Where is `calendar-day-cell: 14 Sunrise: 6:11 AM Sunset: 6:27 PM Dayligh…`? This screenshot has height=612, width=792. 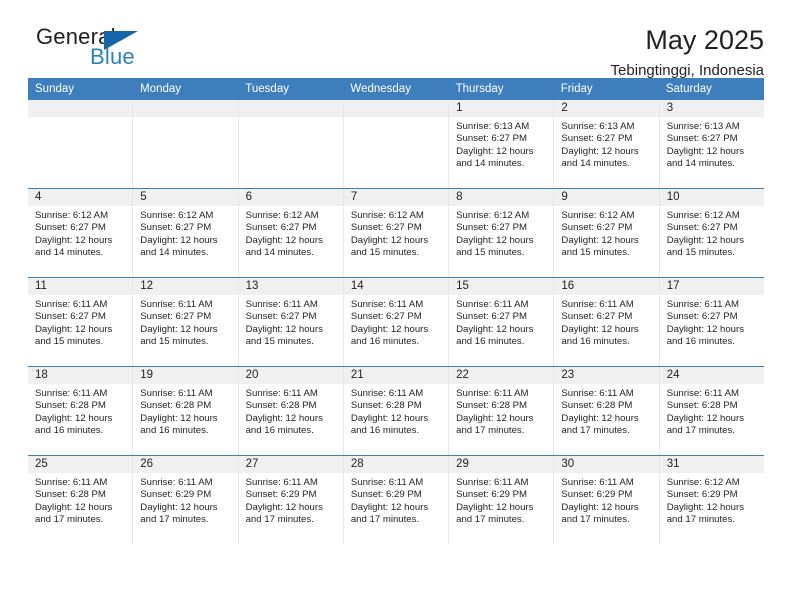 calendar-day-cell: 14 Sunrise: 6:11 AM Sunset: 6:27 PM Dayligh… is located at coordinates (396, 322).